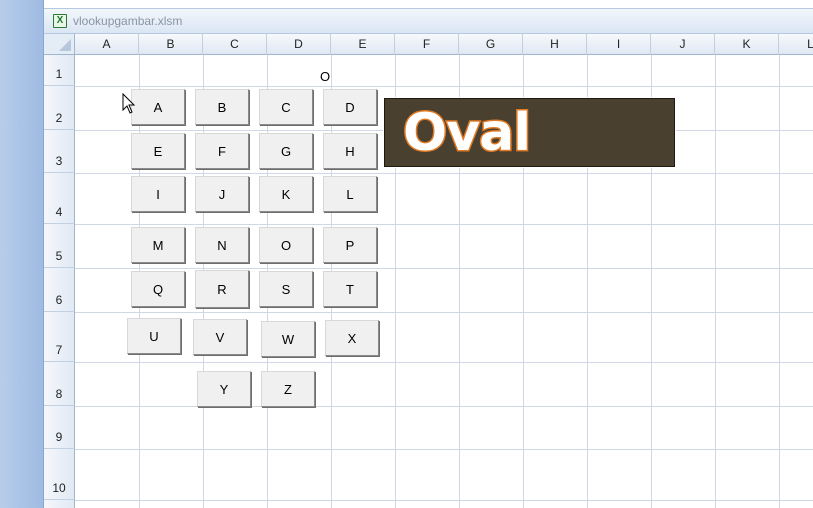  I want to click on row-header-5: 5, so click(59, 246).